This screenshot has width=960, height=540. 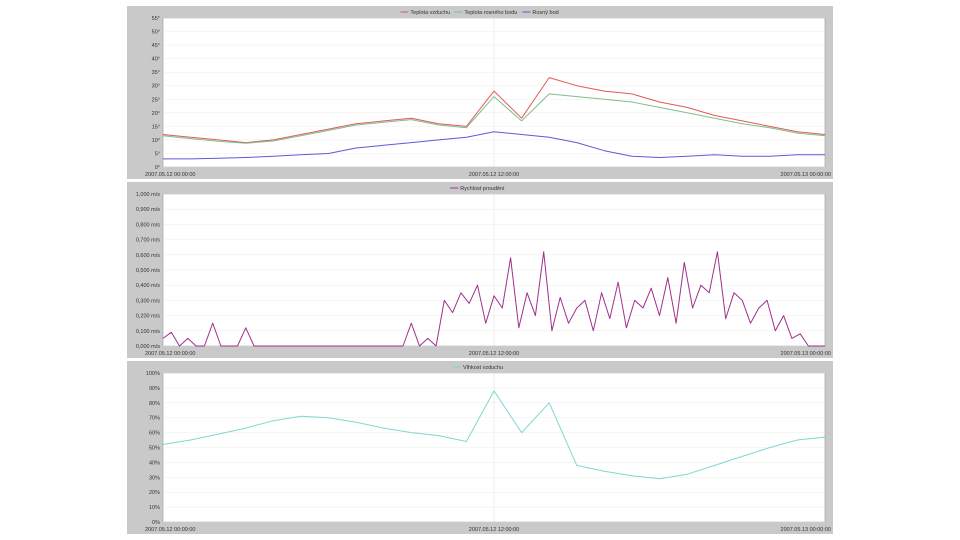 I want to click on y-tick-label: 0,400 m/s, so click(x=148, y=286).